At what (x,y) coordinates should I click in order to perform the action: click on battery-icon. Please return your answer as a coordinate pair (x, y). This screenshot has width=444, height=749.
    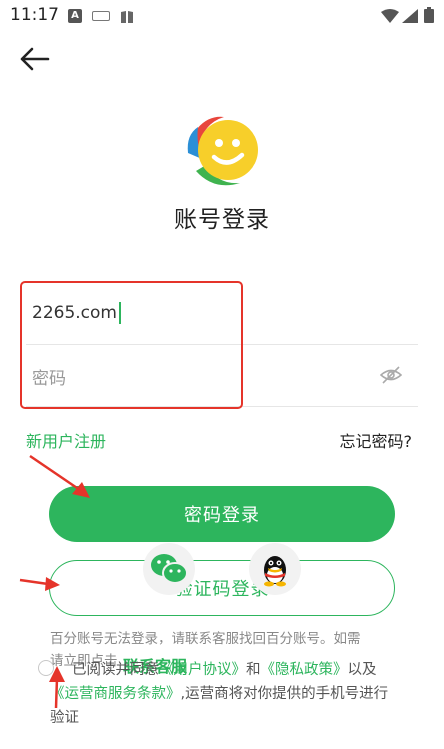
    Looking at the image, I should click on (429, 17).